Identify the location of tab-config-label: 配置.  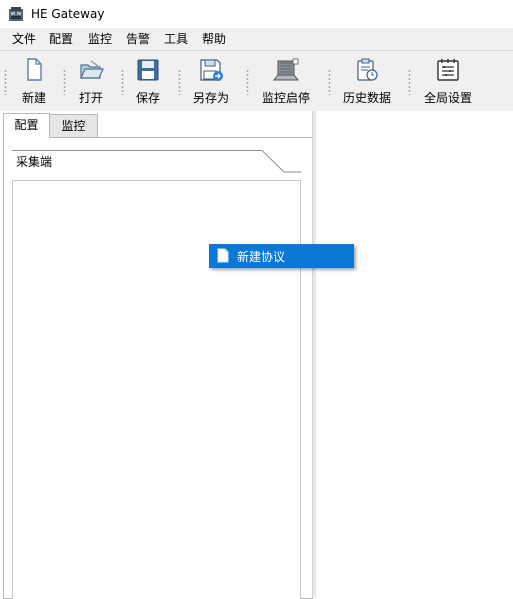
(26, 125).